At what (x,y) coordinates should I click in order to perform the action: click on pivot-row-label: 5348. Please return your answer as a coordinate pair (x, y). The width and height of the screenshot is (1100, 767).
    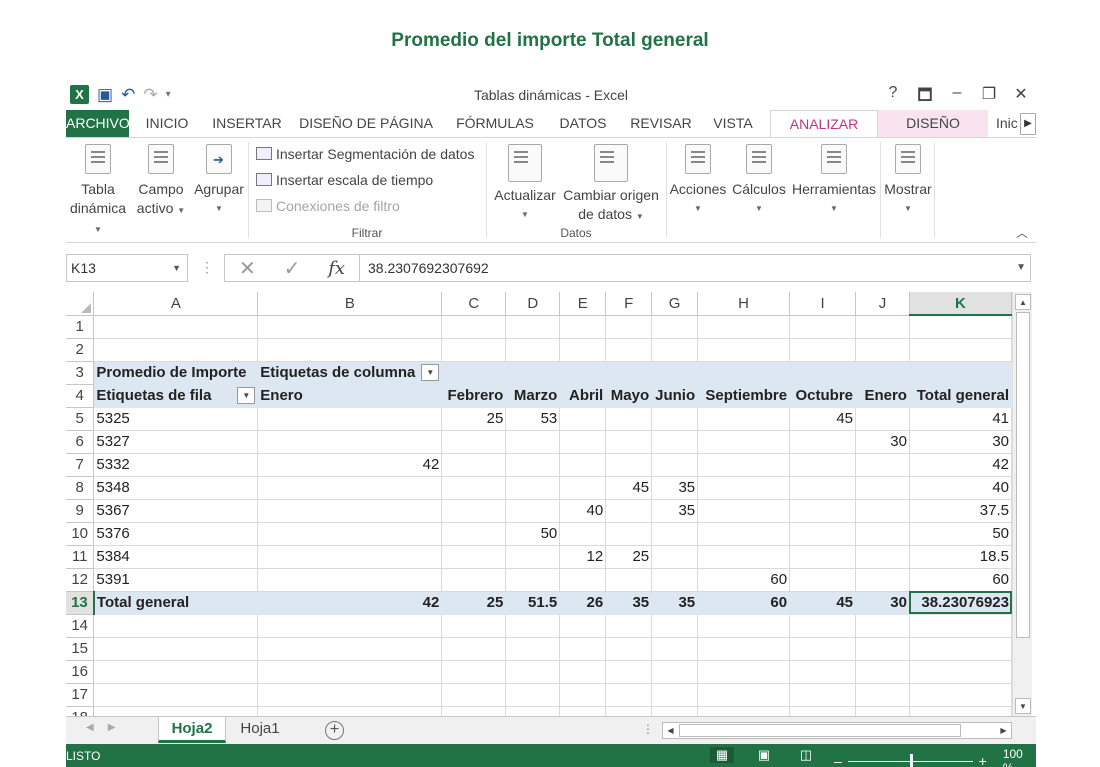
    Looking at the image, I should click on (176, 488).